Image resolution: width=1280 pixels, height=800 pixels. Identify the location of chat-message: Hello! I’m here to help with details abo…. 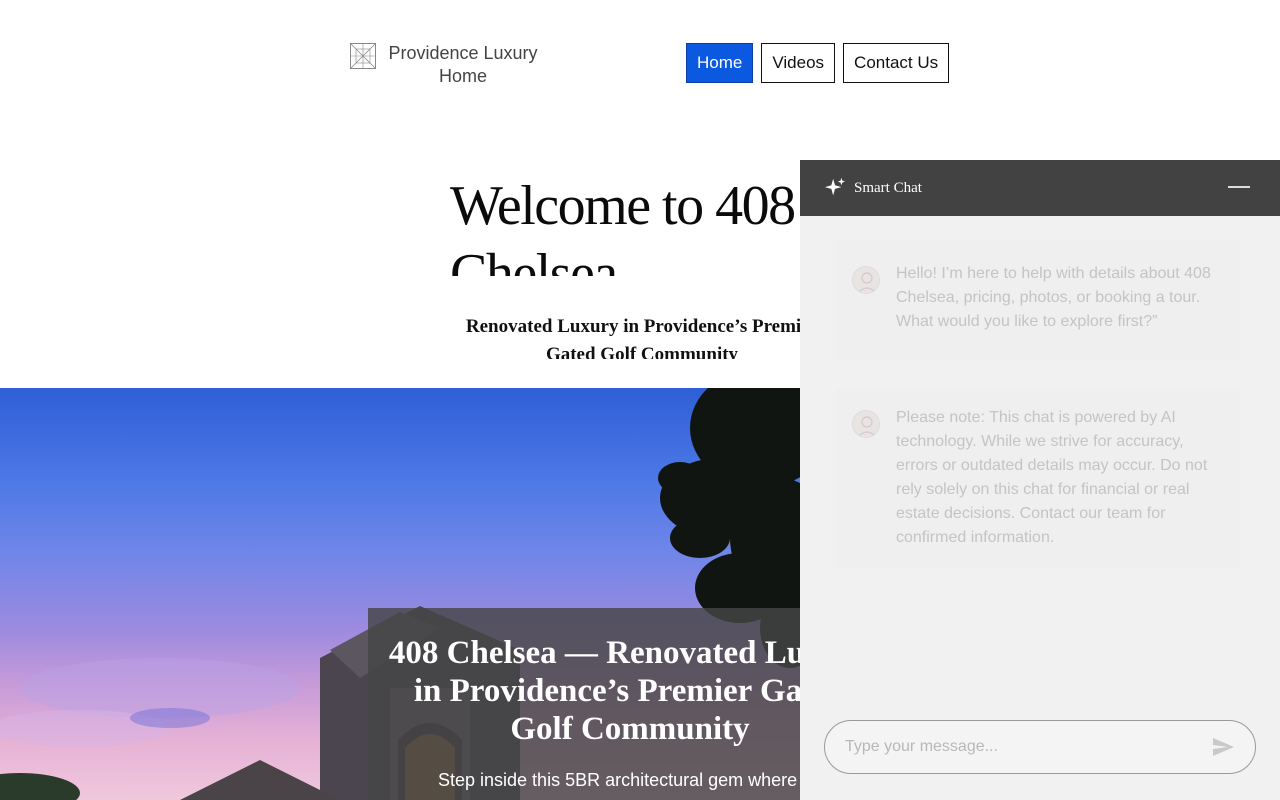
(1038, 298).